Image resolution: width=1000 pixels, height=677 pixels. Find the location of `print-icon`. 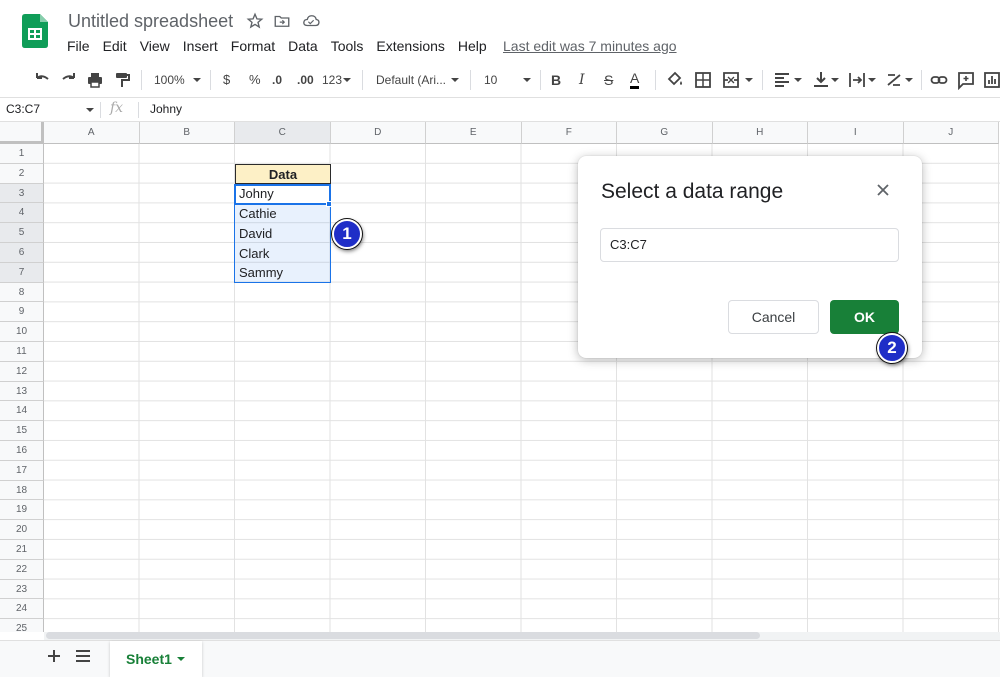

print-icon is located at coordinates (95, 80).